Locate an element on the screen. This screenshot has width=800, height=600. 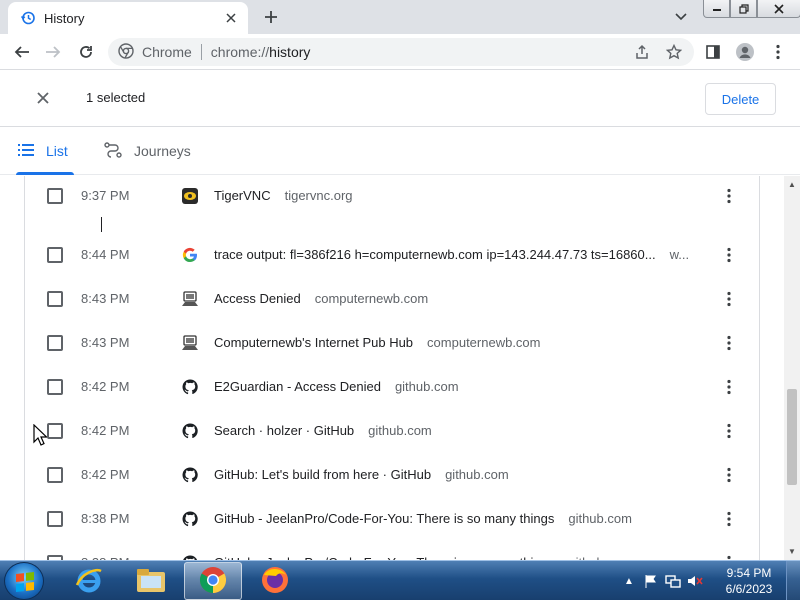
scrollbar: ▲ ▼ is located at coordinates (792, 368).